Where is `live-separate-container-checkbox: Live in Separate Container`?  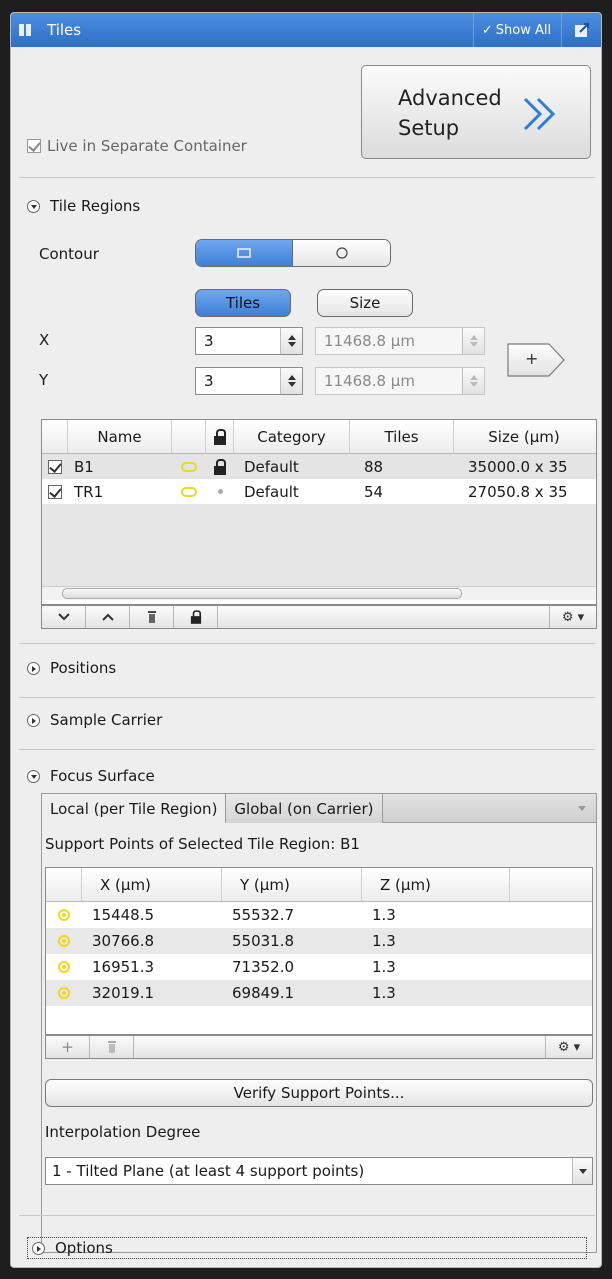
live-separate-container-checkbox: Live in Separate Container is located at coordinates (137, 146).